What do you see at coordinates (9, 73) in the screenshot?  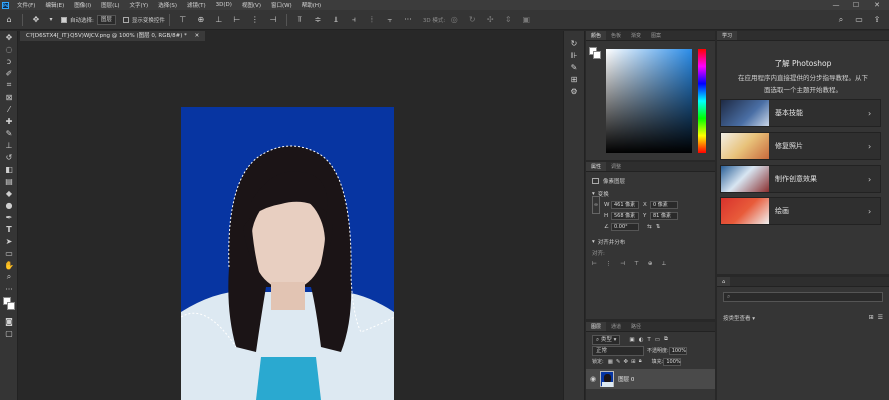 I see `quick-select-tool-icon: ✐` at bounding box center [9, 73].